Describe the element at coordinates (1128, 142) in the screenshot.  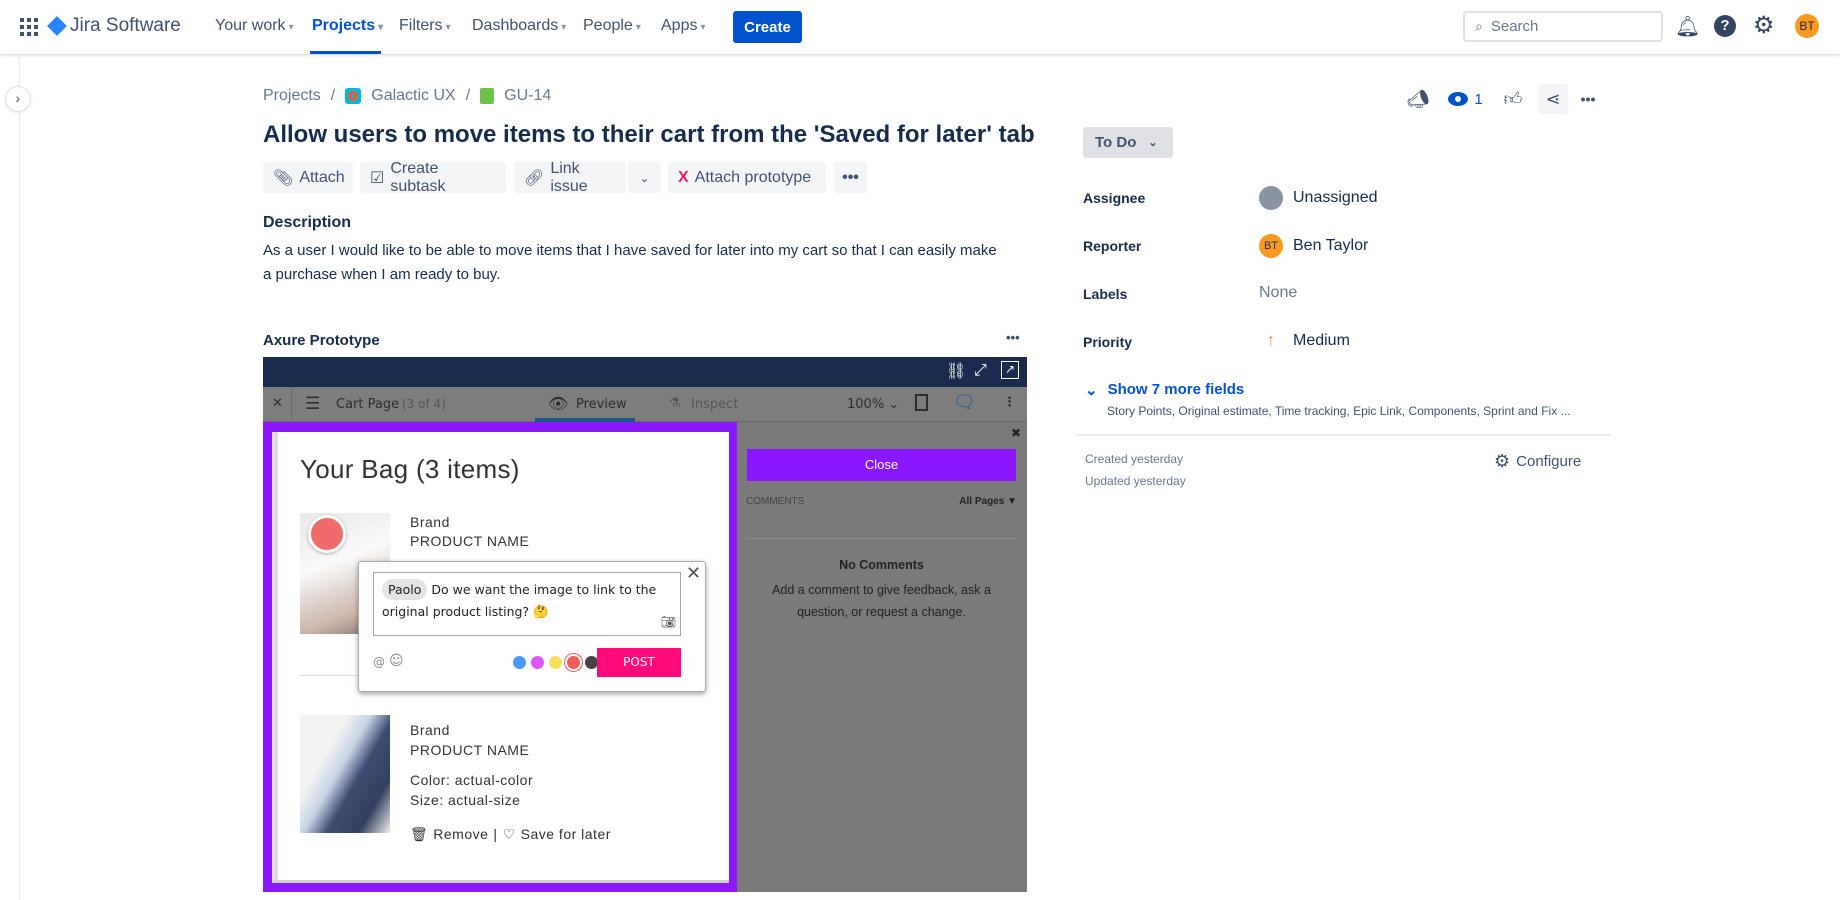
I see `status-dropdown: To Do ⌄` at that location.